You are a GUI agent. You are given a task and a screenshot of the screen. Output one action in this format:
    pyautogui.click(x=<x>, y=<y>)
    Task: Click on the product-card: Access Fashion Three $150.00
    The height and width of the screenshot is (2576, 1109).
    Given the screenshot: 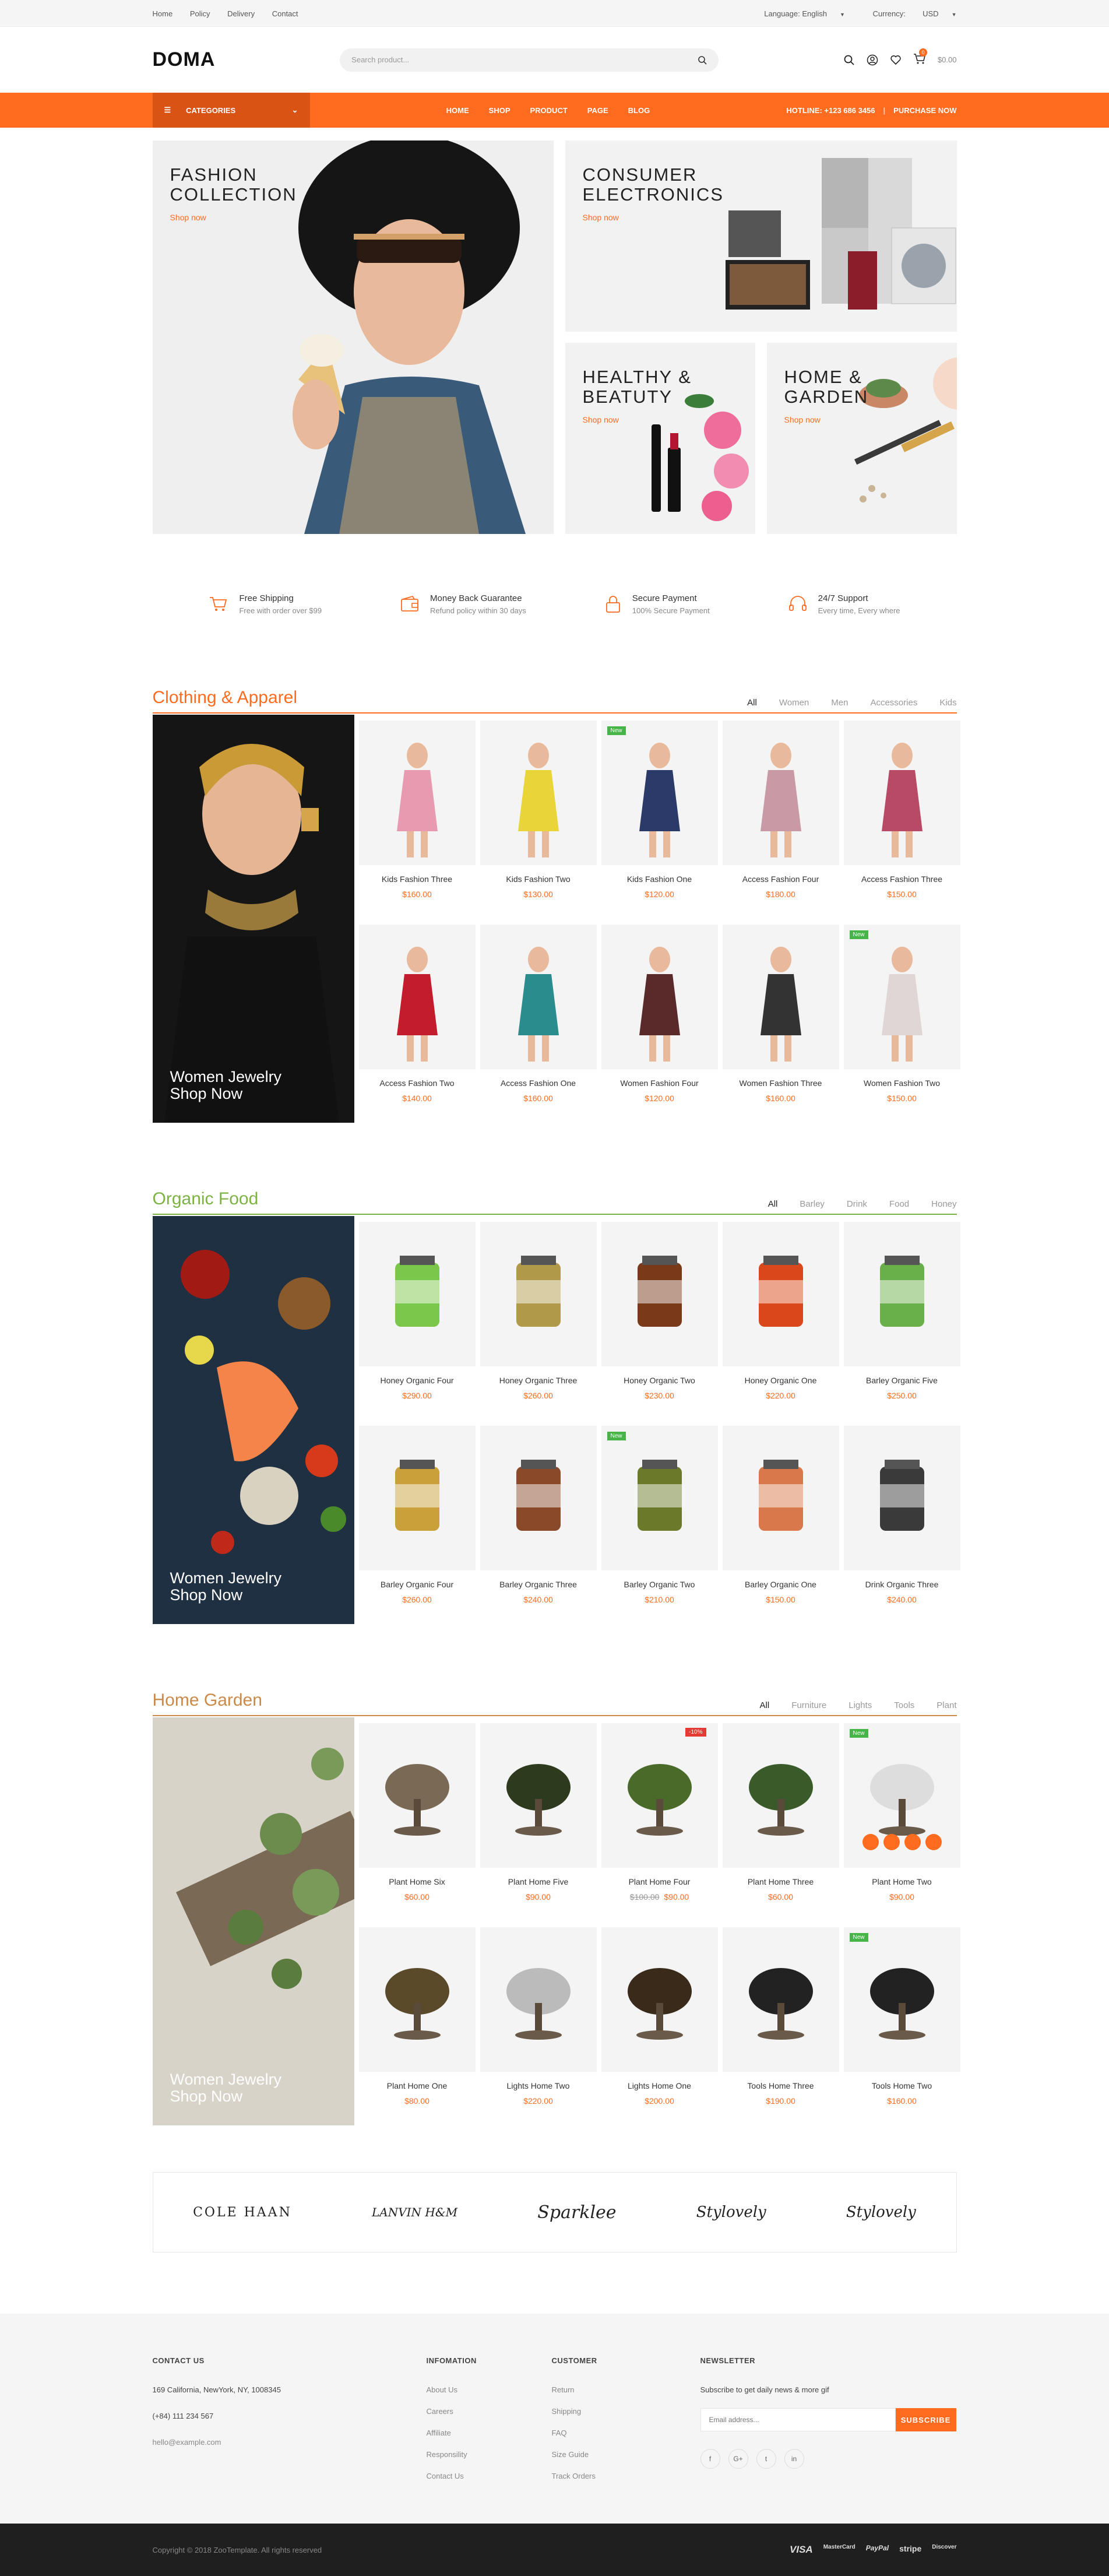 What is the action you would take?
    pyautogui.click(x=901, y=810)
    